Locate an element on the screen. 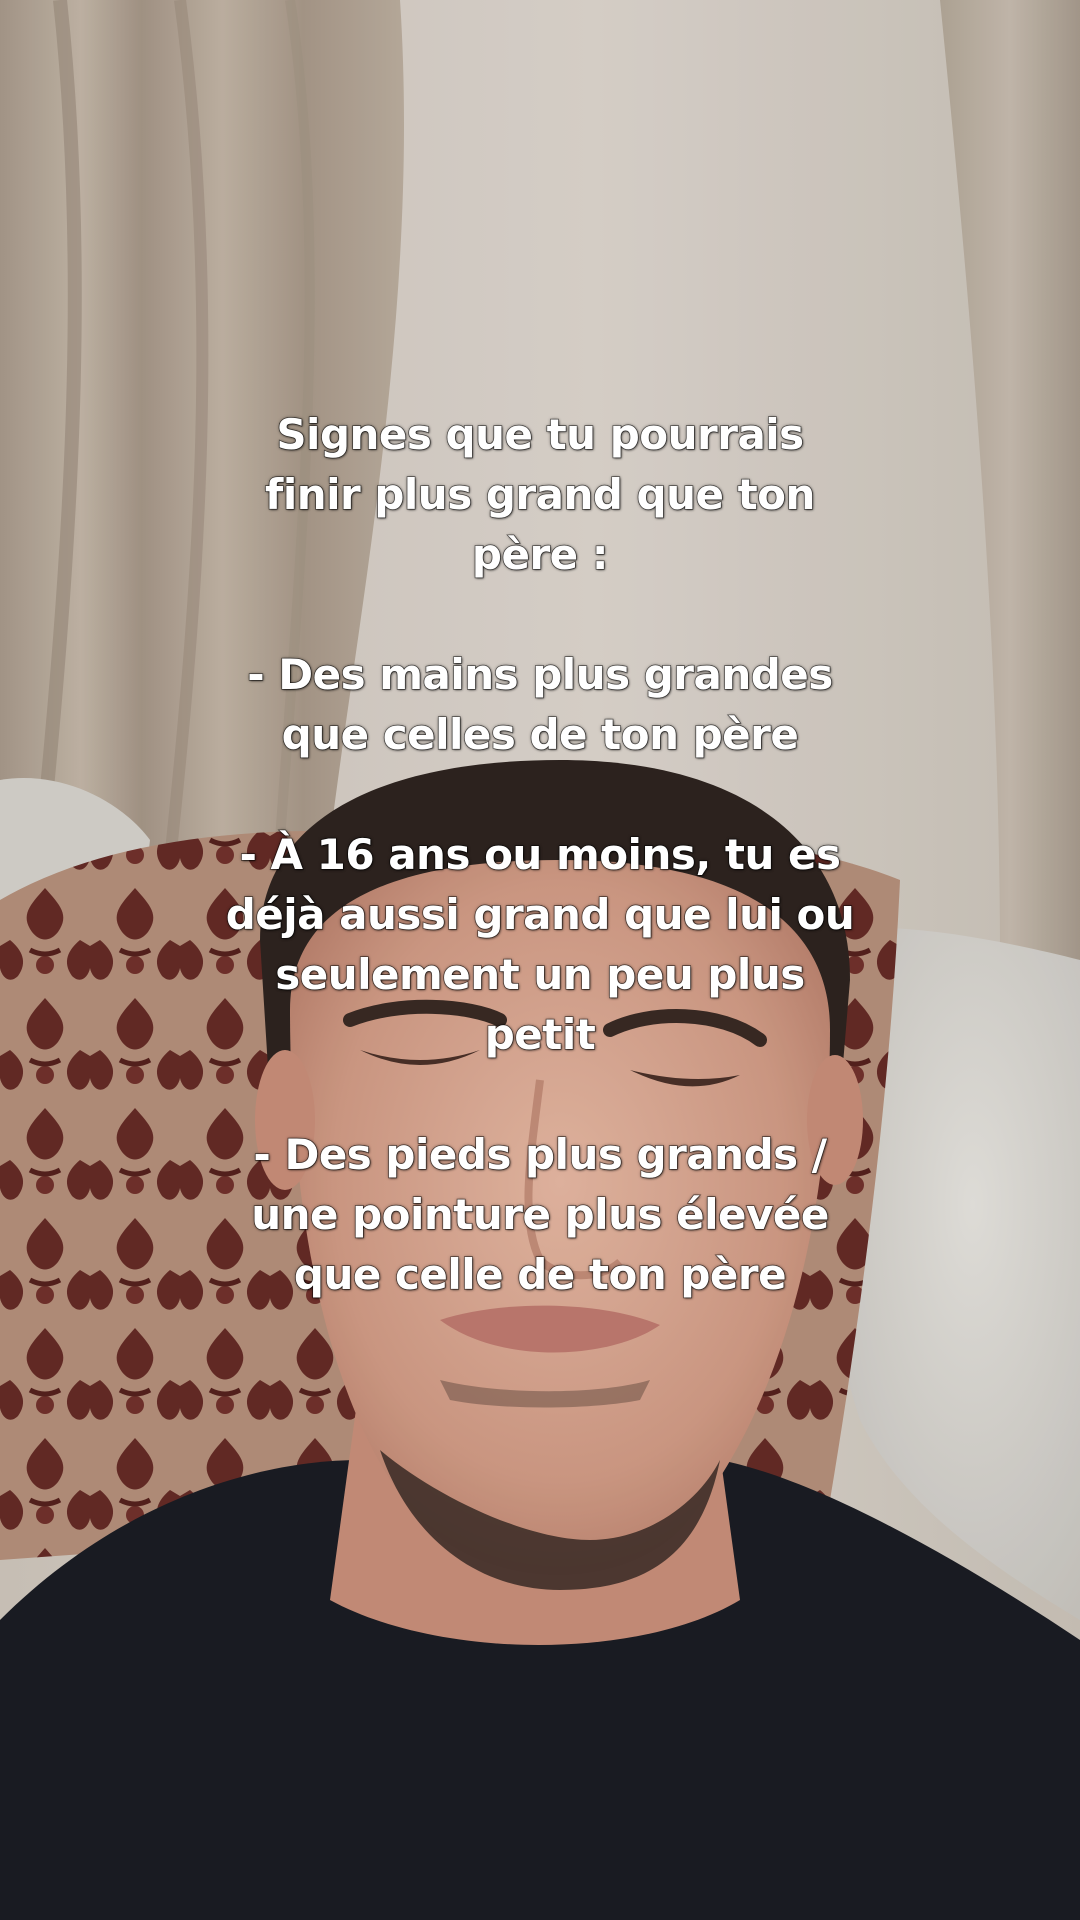 Image resolution: width=1080 pixels, height=1920 pixels. caption-line: finir plus grand que ton is located at coordinates (540, 494).